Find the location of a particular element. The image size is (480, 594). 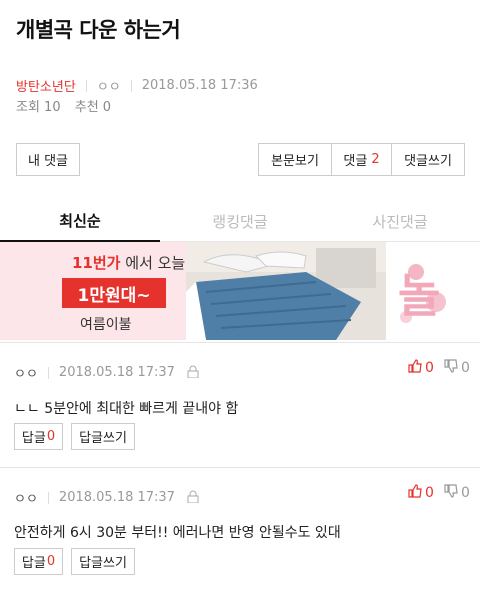

ad-bedding-image is located at coordinates (286, 291).